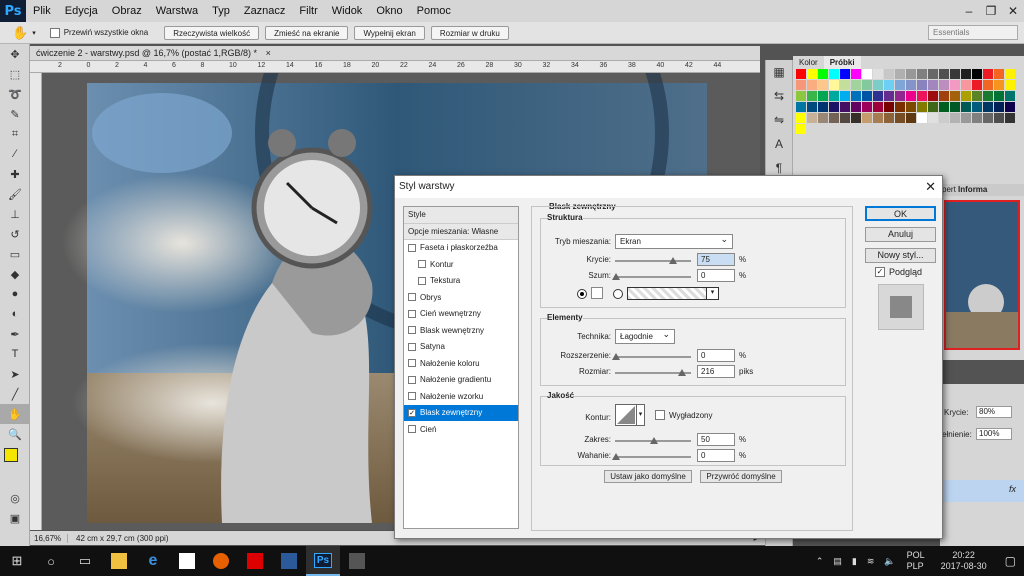  Describe the element at coordinates (597, 293) in the screenshot. I see `glow-color-swatch` at that location.